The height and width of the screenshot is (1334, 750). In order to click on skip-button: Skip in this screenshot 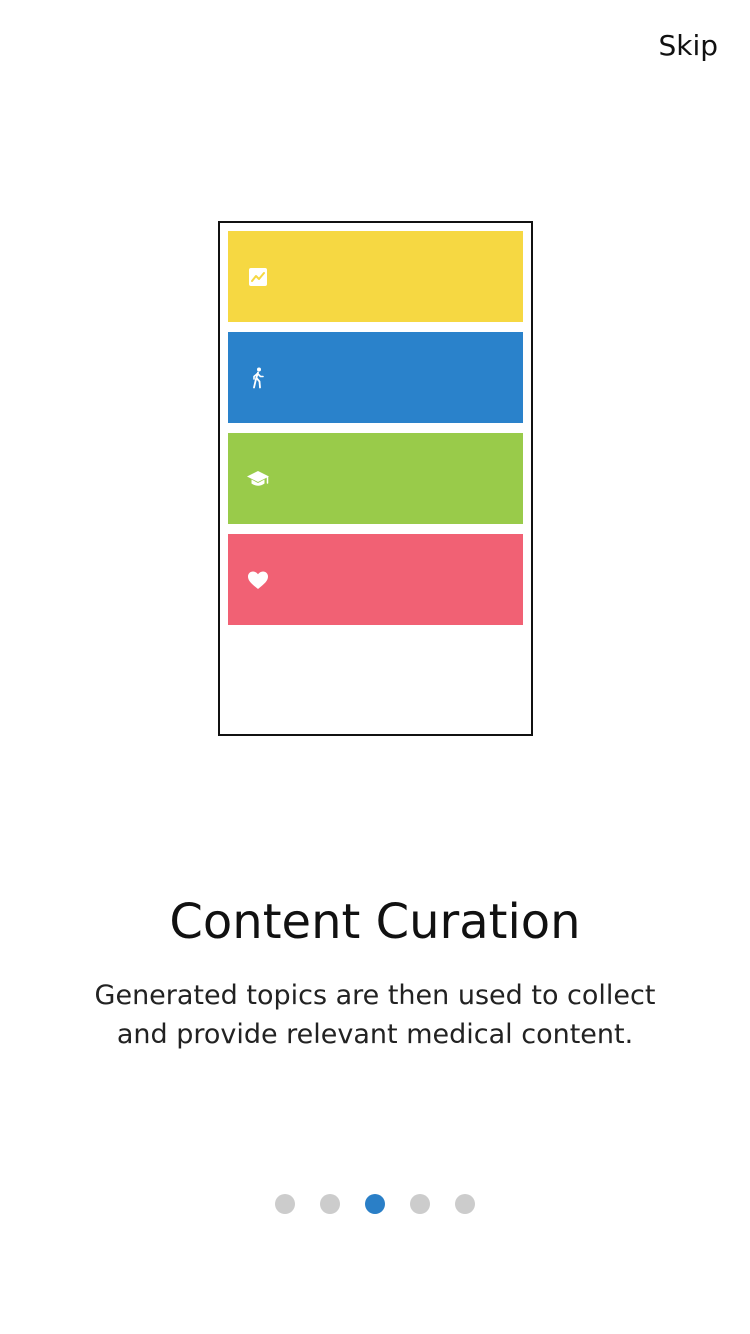, I will do `click(688, 46)`.